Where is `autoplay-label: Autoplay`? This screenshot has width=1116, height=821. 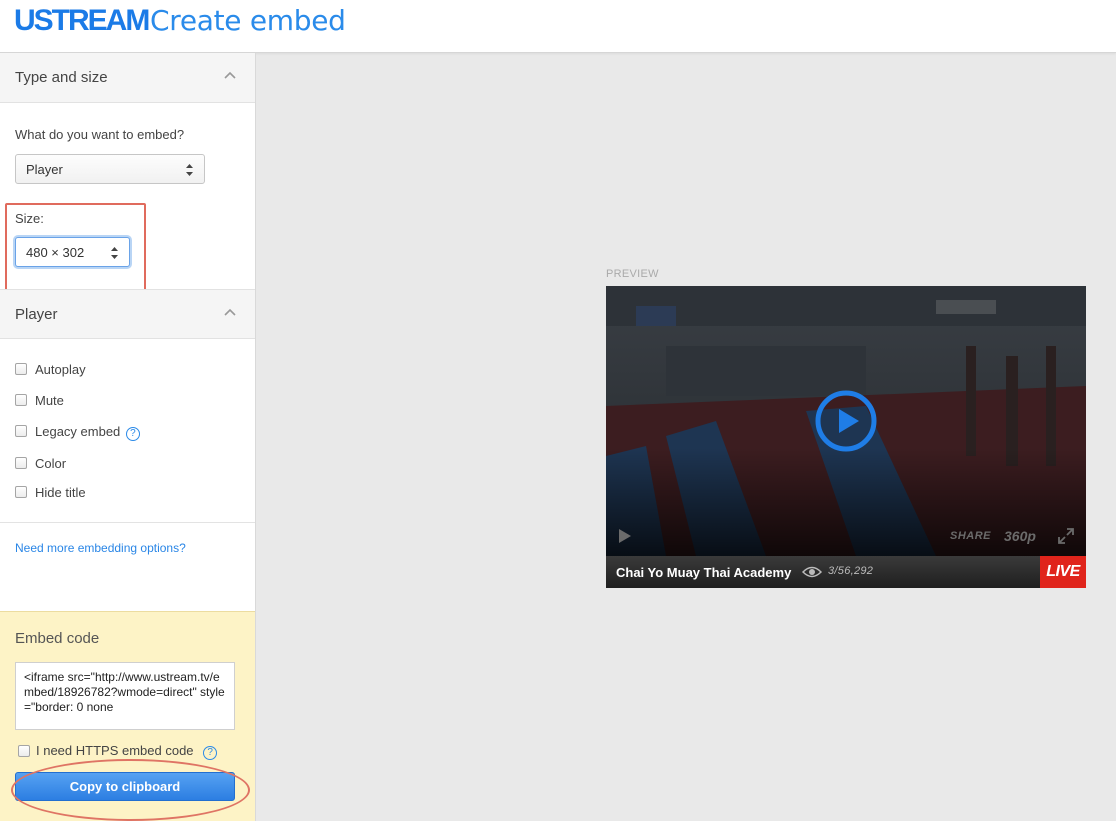 autoplay-label: Autoplay is located at coordinates (60, 369).